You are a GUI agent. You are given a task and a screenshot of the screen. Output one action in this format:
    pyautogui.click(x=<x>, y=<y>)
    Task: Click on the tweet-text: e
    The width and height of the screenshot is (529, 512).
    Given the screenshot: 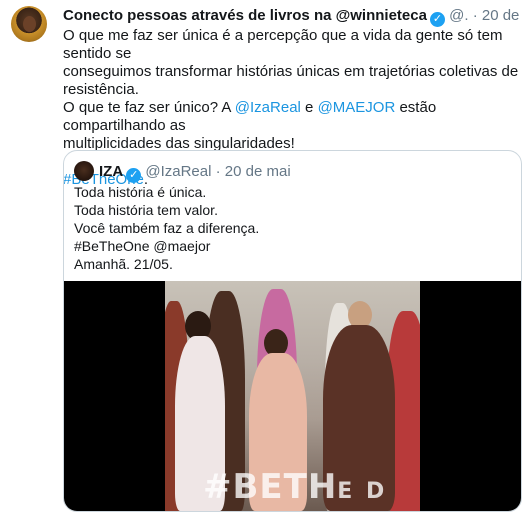 What is the action you would take?
    pyautogui.click(x=309, y=107)
    